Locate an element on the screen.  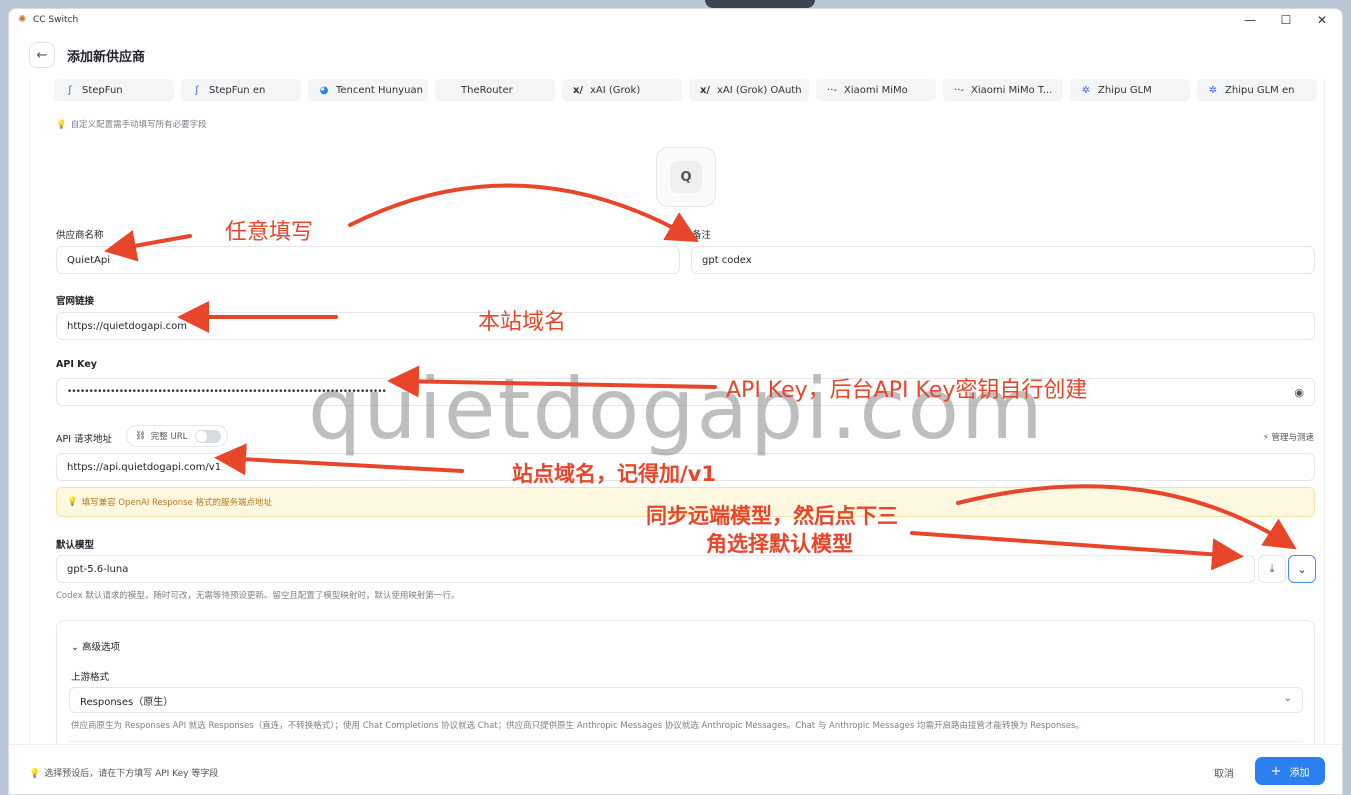
eye-icon: ◉ is located at coordinates (1299, 392).